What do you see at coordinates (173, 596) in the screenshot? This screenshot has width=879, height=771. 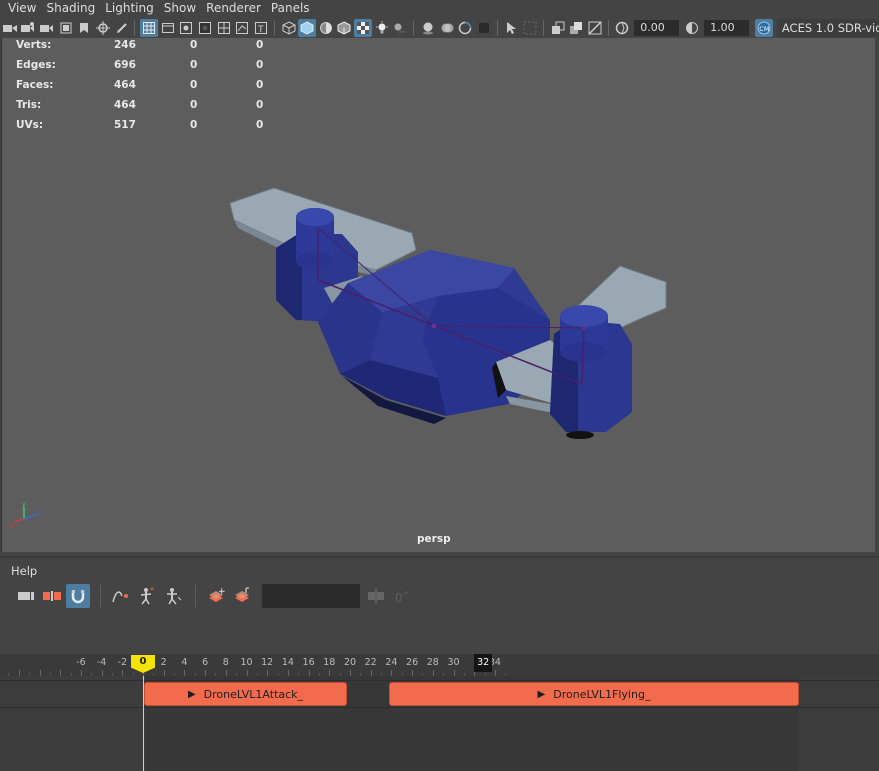 I see `character-pose-icon` at bounding box center [173, 596].